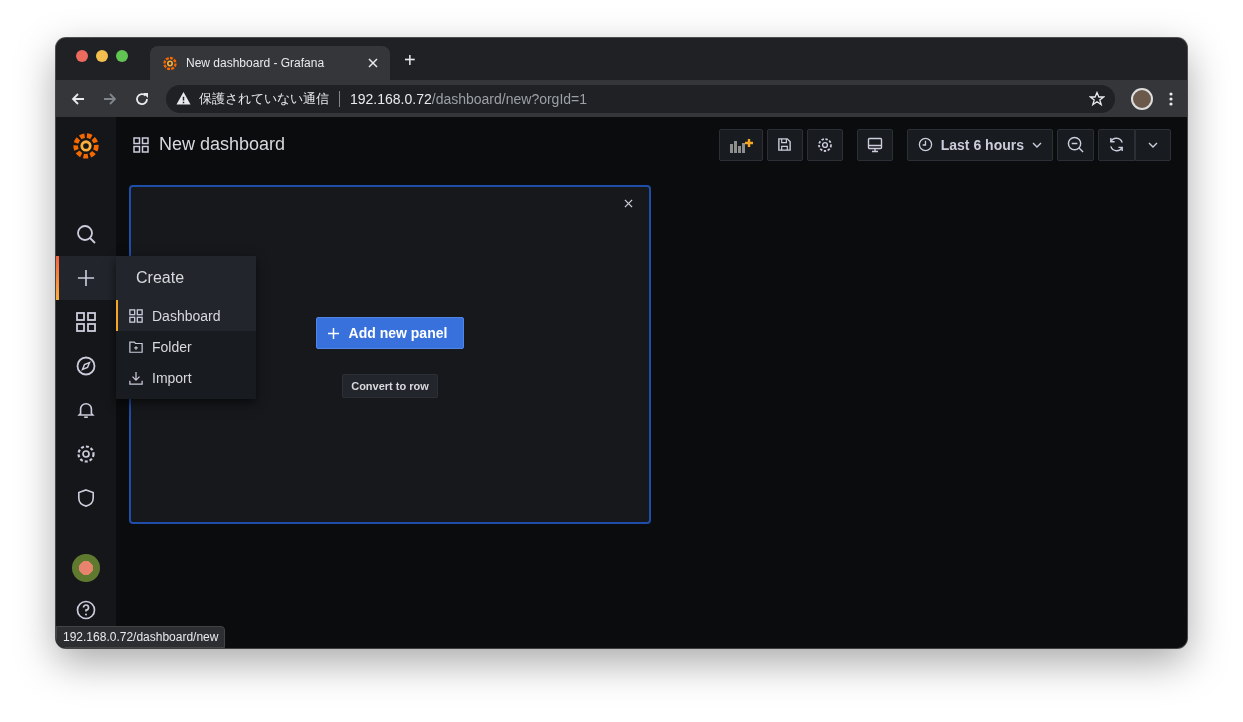 This screenshot has height=722, width=1243. Describe the element at coordinates (78, 98) in the screenshot. I see `back-icon` at that location.